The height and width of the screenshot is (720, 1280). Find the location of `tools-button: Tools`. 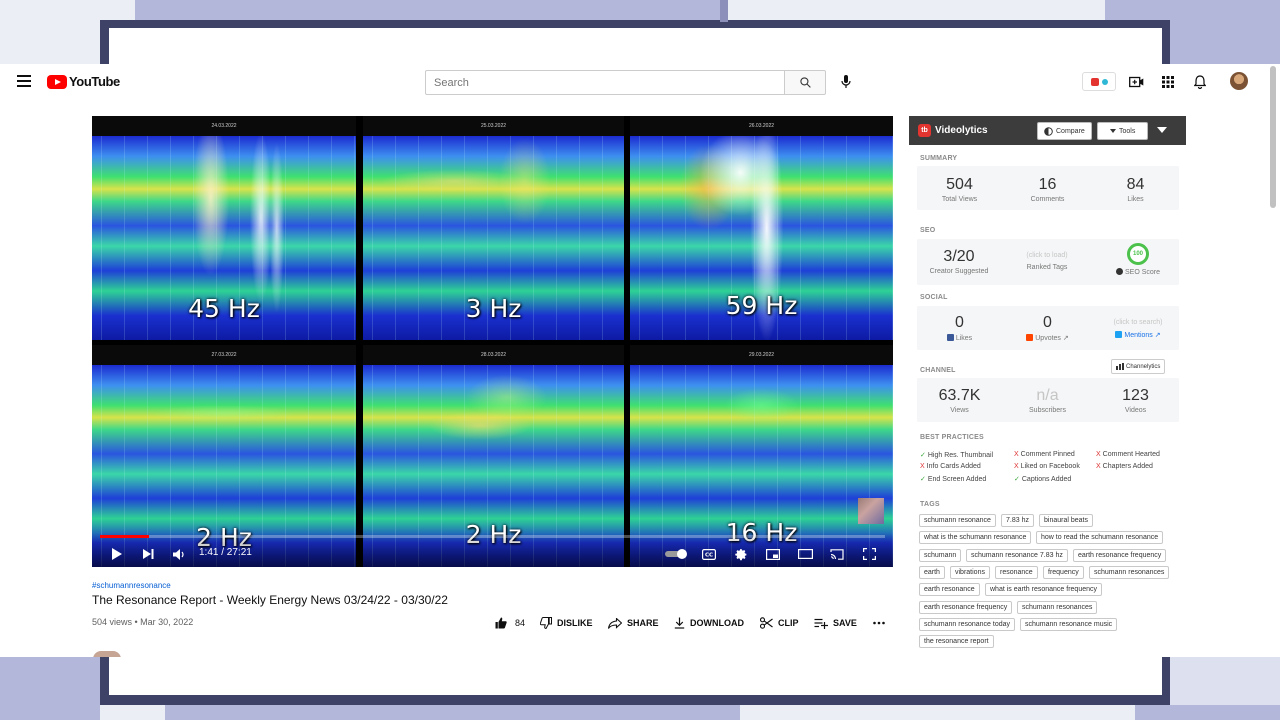

tools-button: Tools is located at coordinates (1123, 131).